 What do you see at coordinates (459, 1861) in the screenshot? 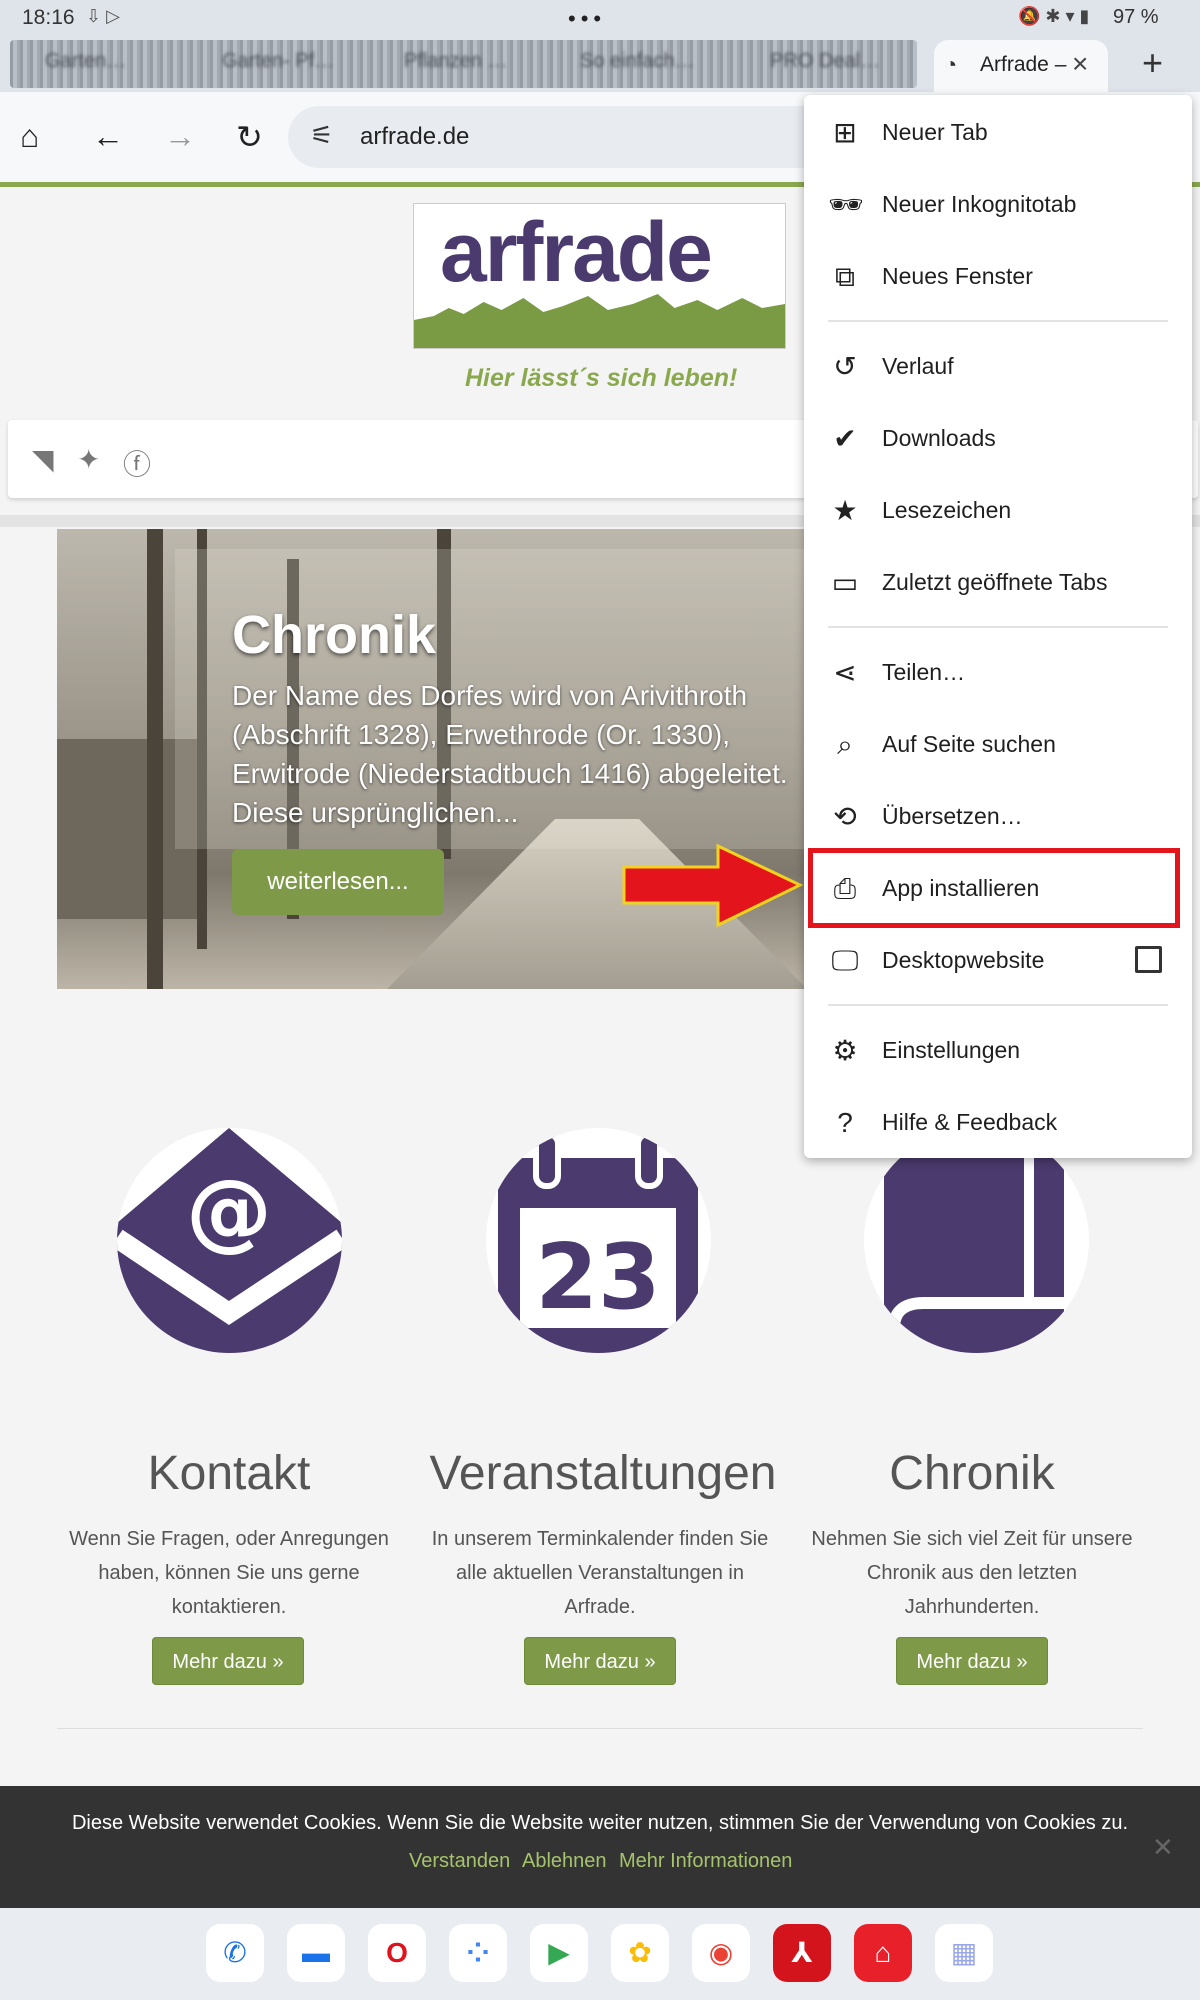
I see `cookie-accept-link: Verstanden` at bounding box center [459, 1861].